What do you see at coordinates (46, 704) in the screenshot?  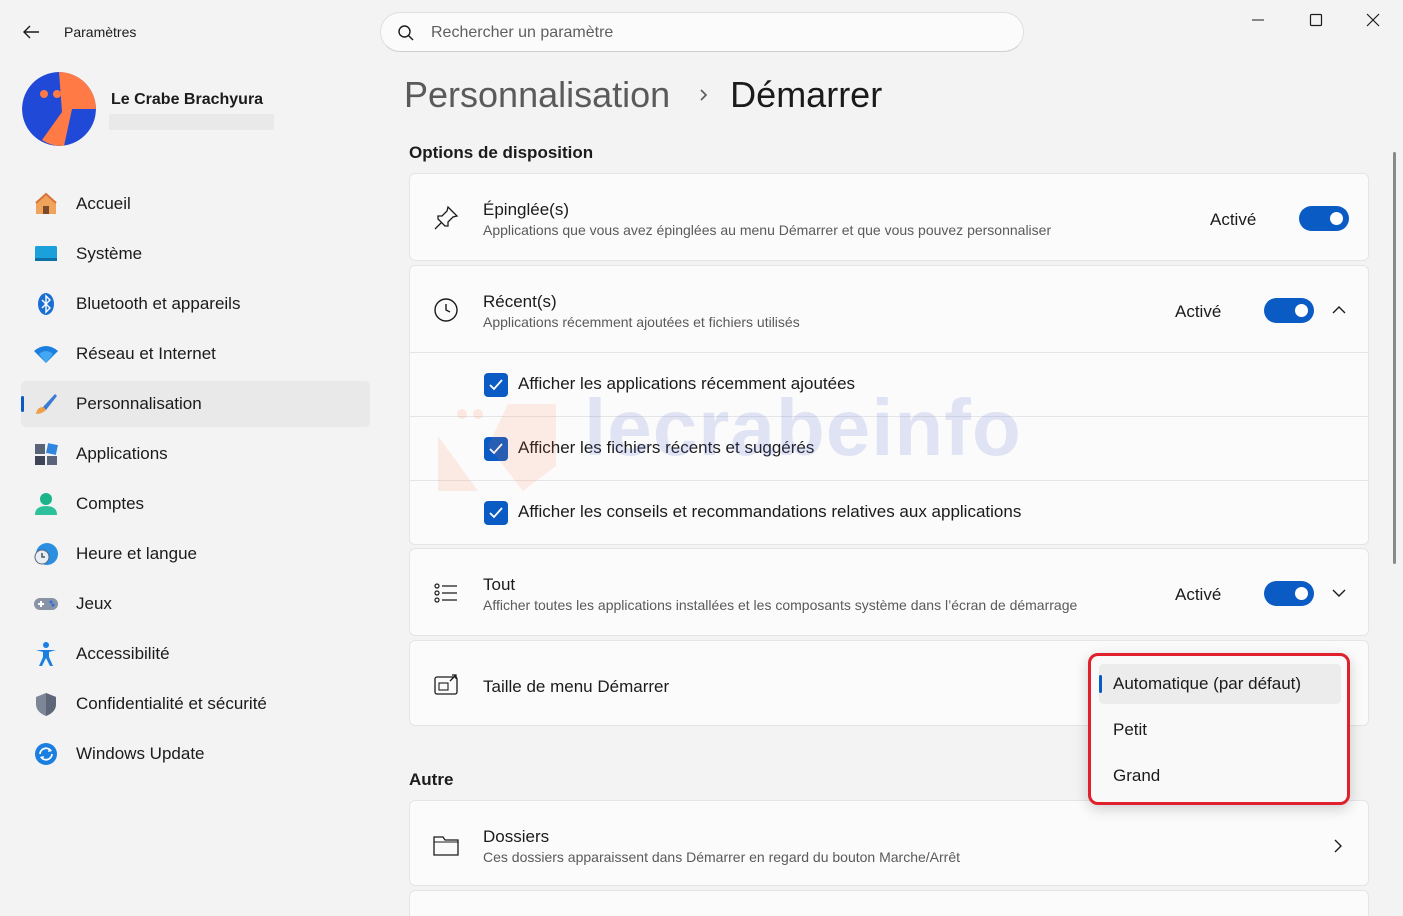 I see `shield-icon` at bounding box center [46, 704].